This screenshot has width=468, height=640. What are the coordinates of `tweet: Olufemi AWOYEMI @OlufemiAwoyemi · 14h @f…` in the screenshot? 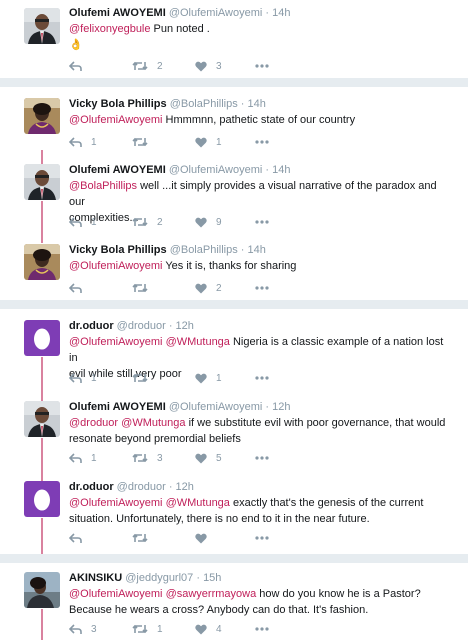 It's located at (234, 39).